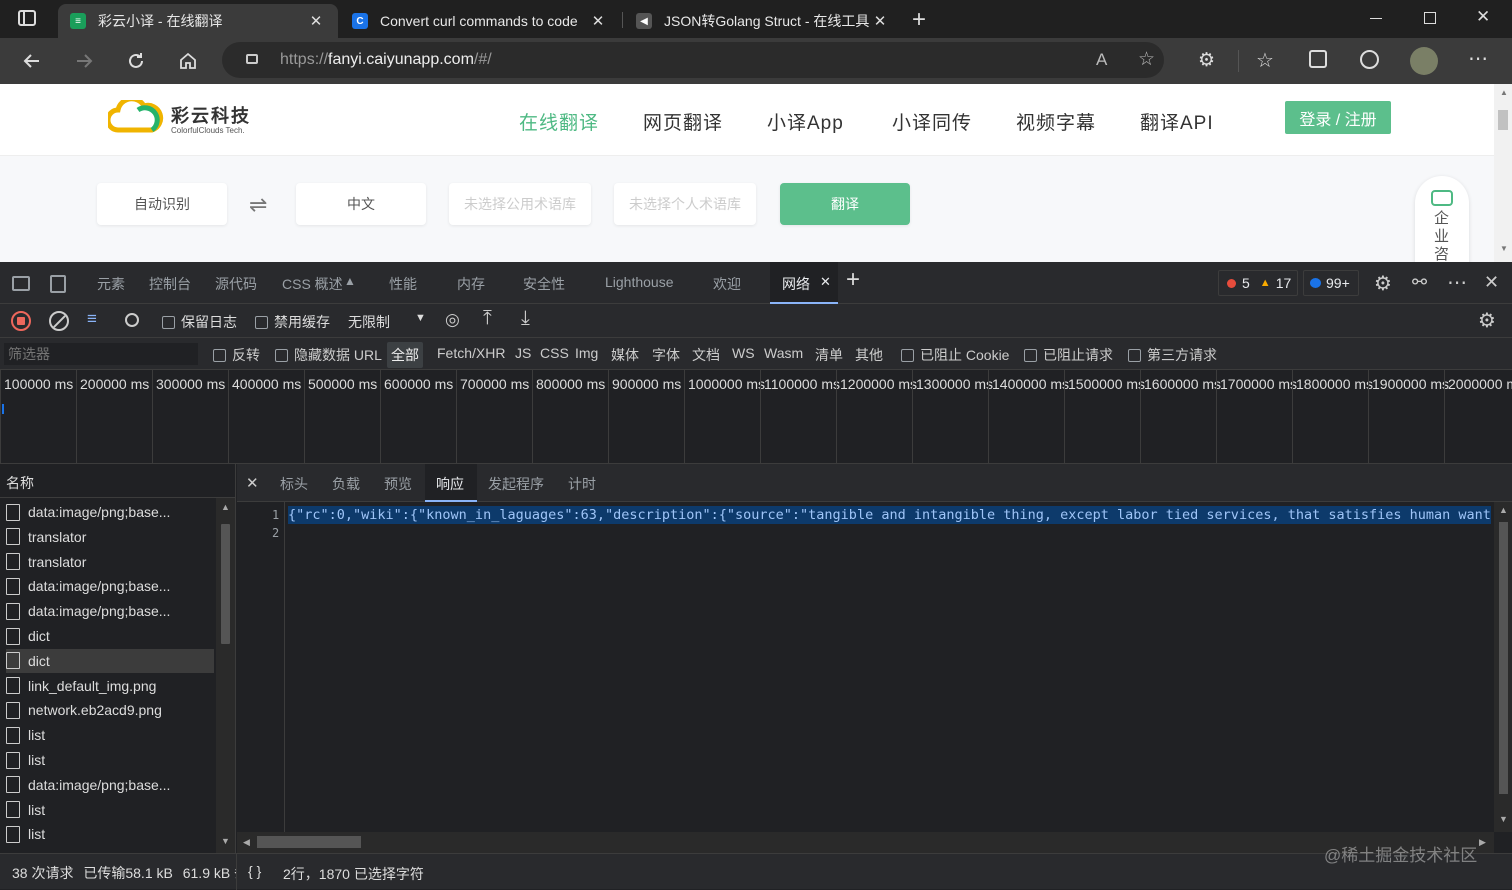  Describe the element at coordinates (554, 353) in the screenshot. I see `filter-type-css: CSS` at that location.